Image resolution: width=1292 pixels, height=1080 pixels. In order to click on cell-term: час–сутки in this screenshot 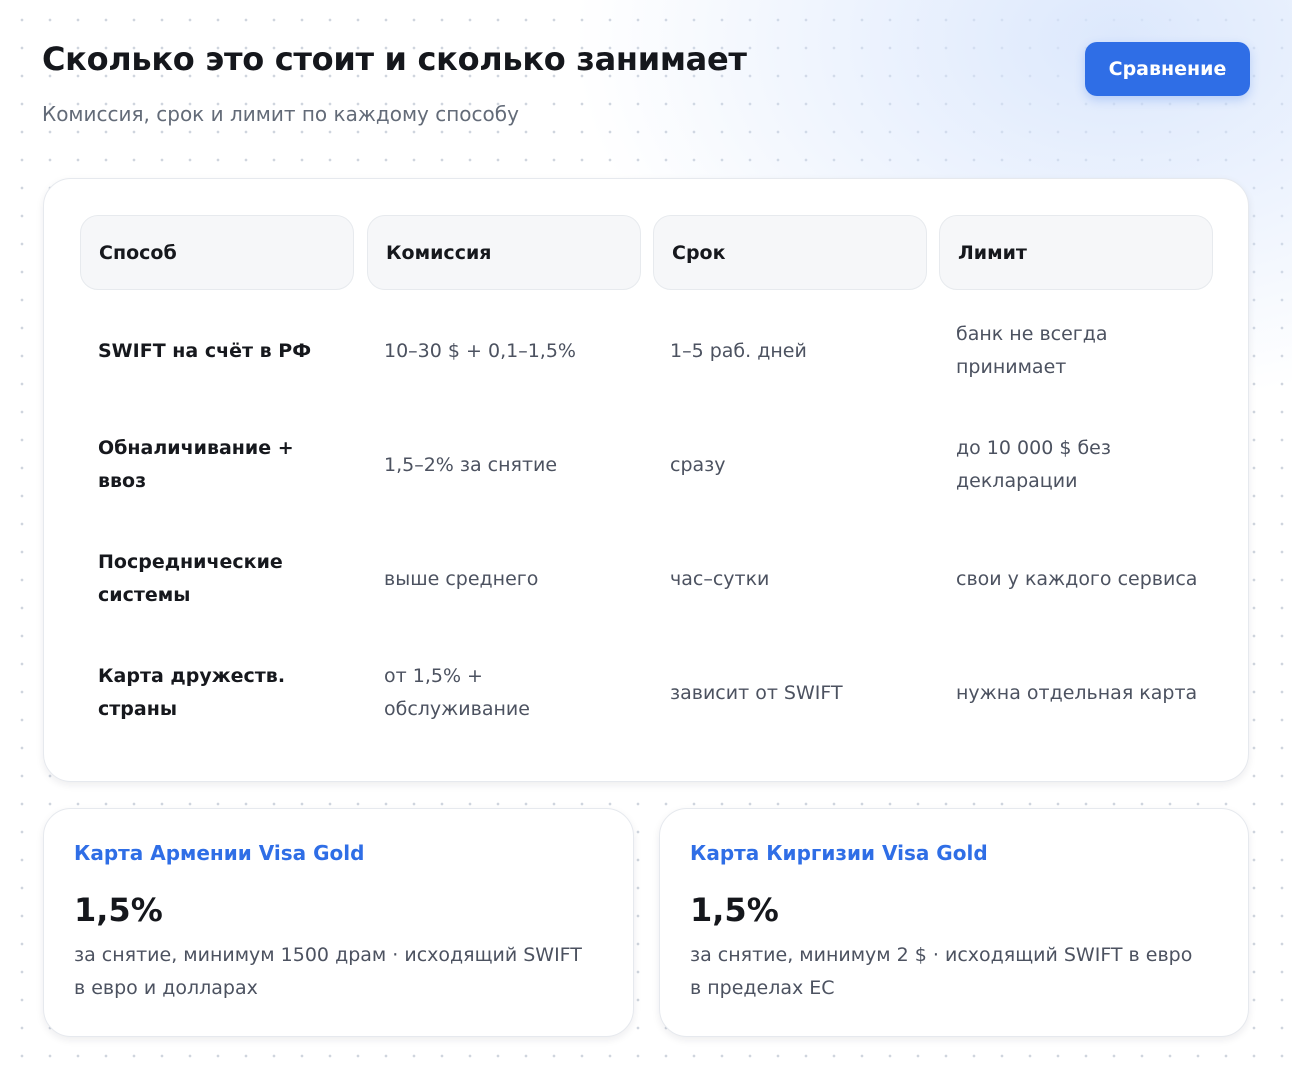, I will do `click(720, 578)`.